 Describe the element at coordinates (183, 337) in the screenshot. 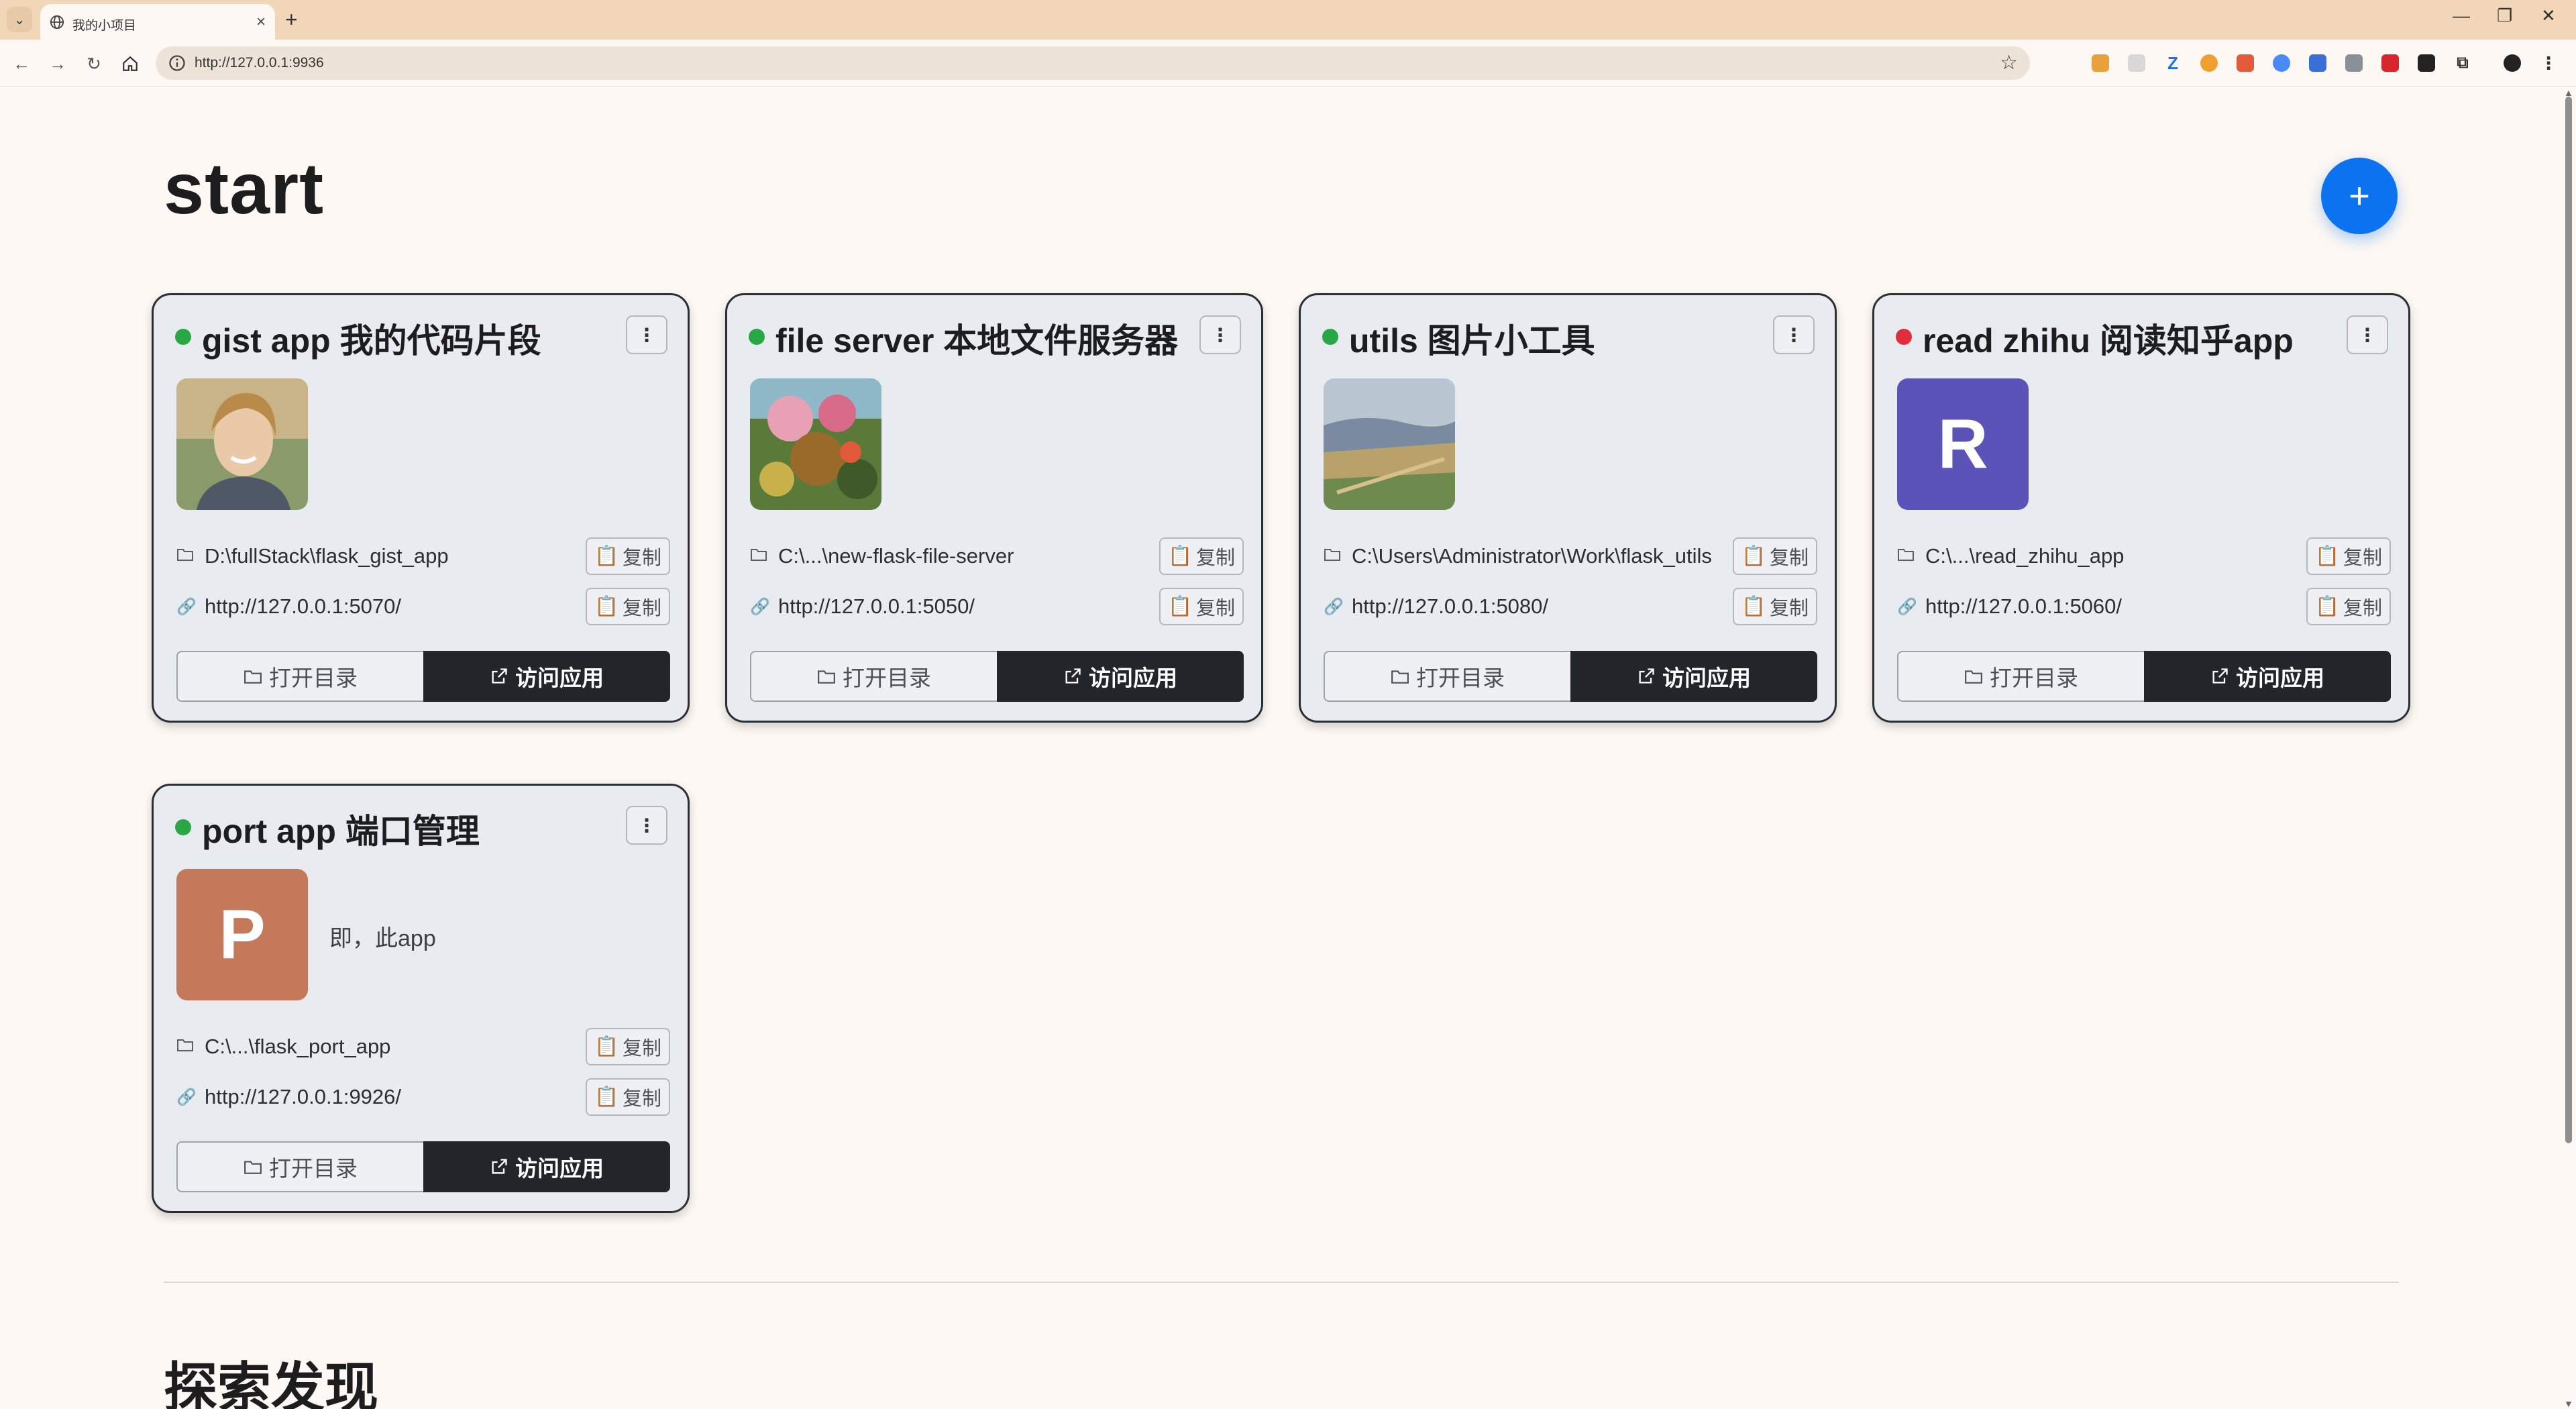

I see `status-indicator` at that location.